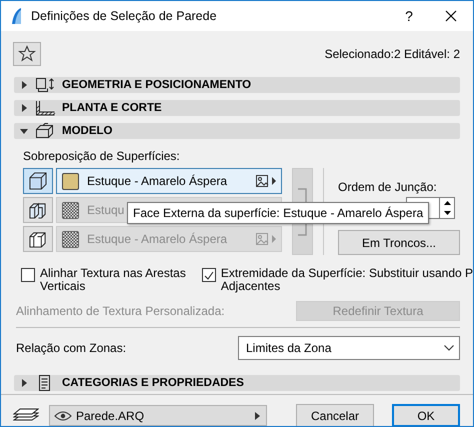 This screenshot has width=474, height=427. I want to click on section-title: GEOMETRIA E POSICIONAMENTO, so click(157, 85).